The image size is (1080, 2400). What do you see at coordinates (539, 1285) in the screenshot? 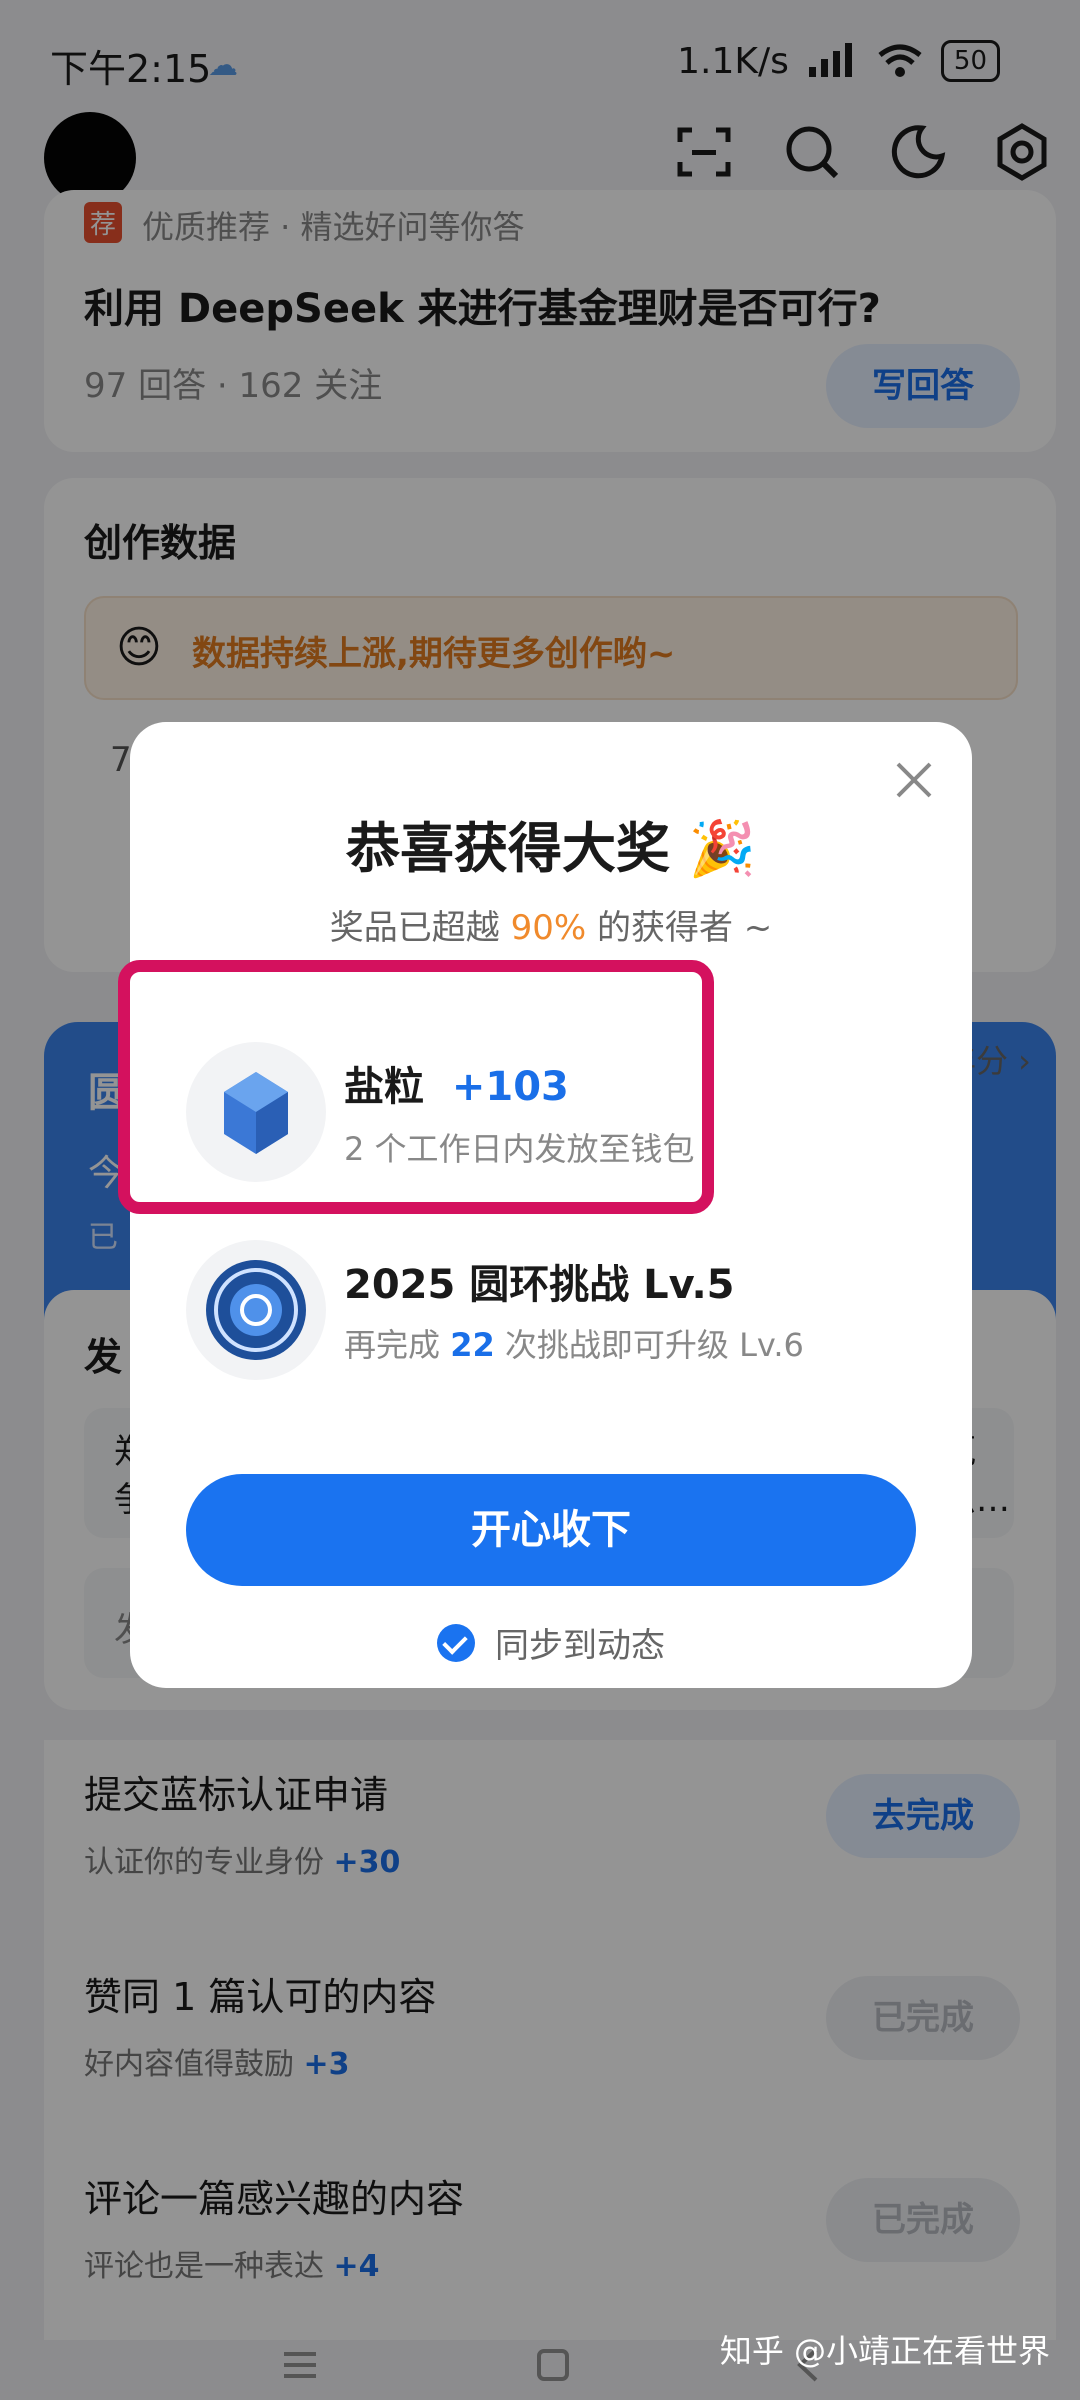
I see `reward-name: 2025 圆环挑战 Lv.5` at bounding box center [539, 1285].